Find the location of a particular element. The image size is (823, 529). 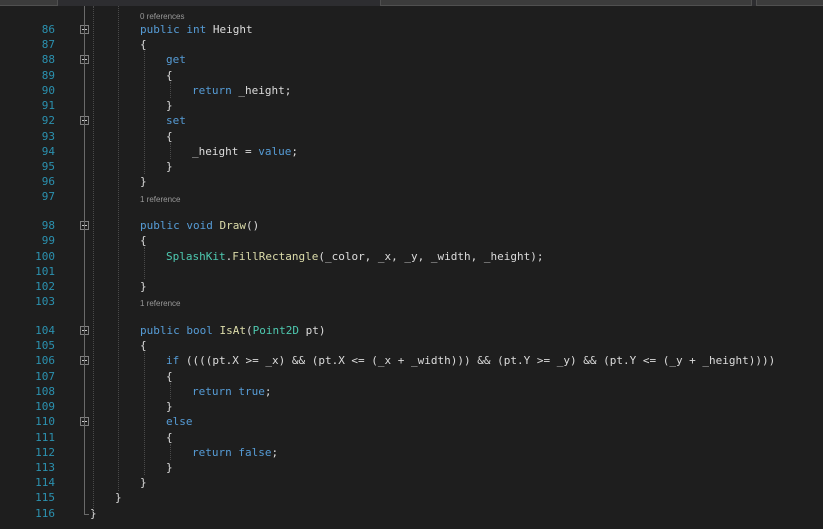

line-number: 95 is located at coordinates (48, 166).